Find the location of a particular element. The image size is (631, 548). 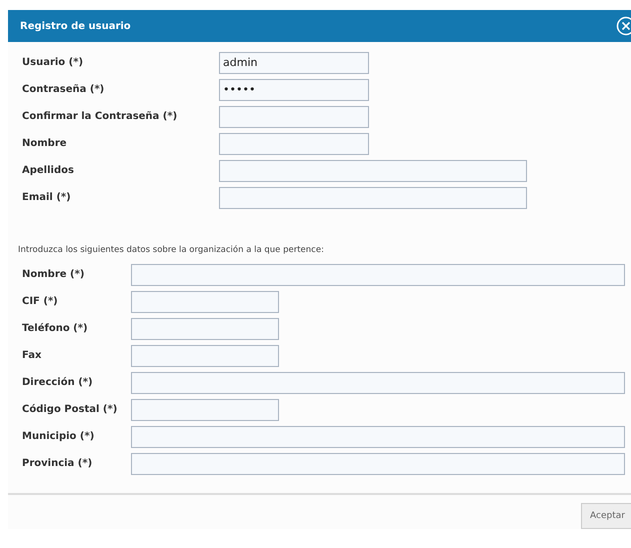

input-field: admin is located at coordinates (294, 63).